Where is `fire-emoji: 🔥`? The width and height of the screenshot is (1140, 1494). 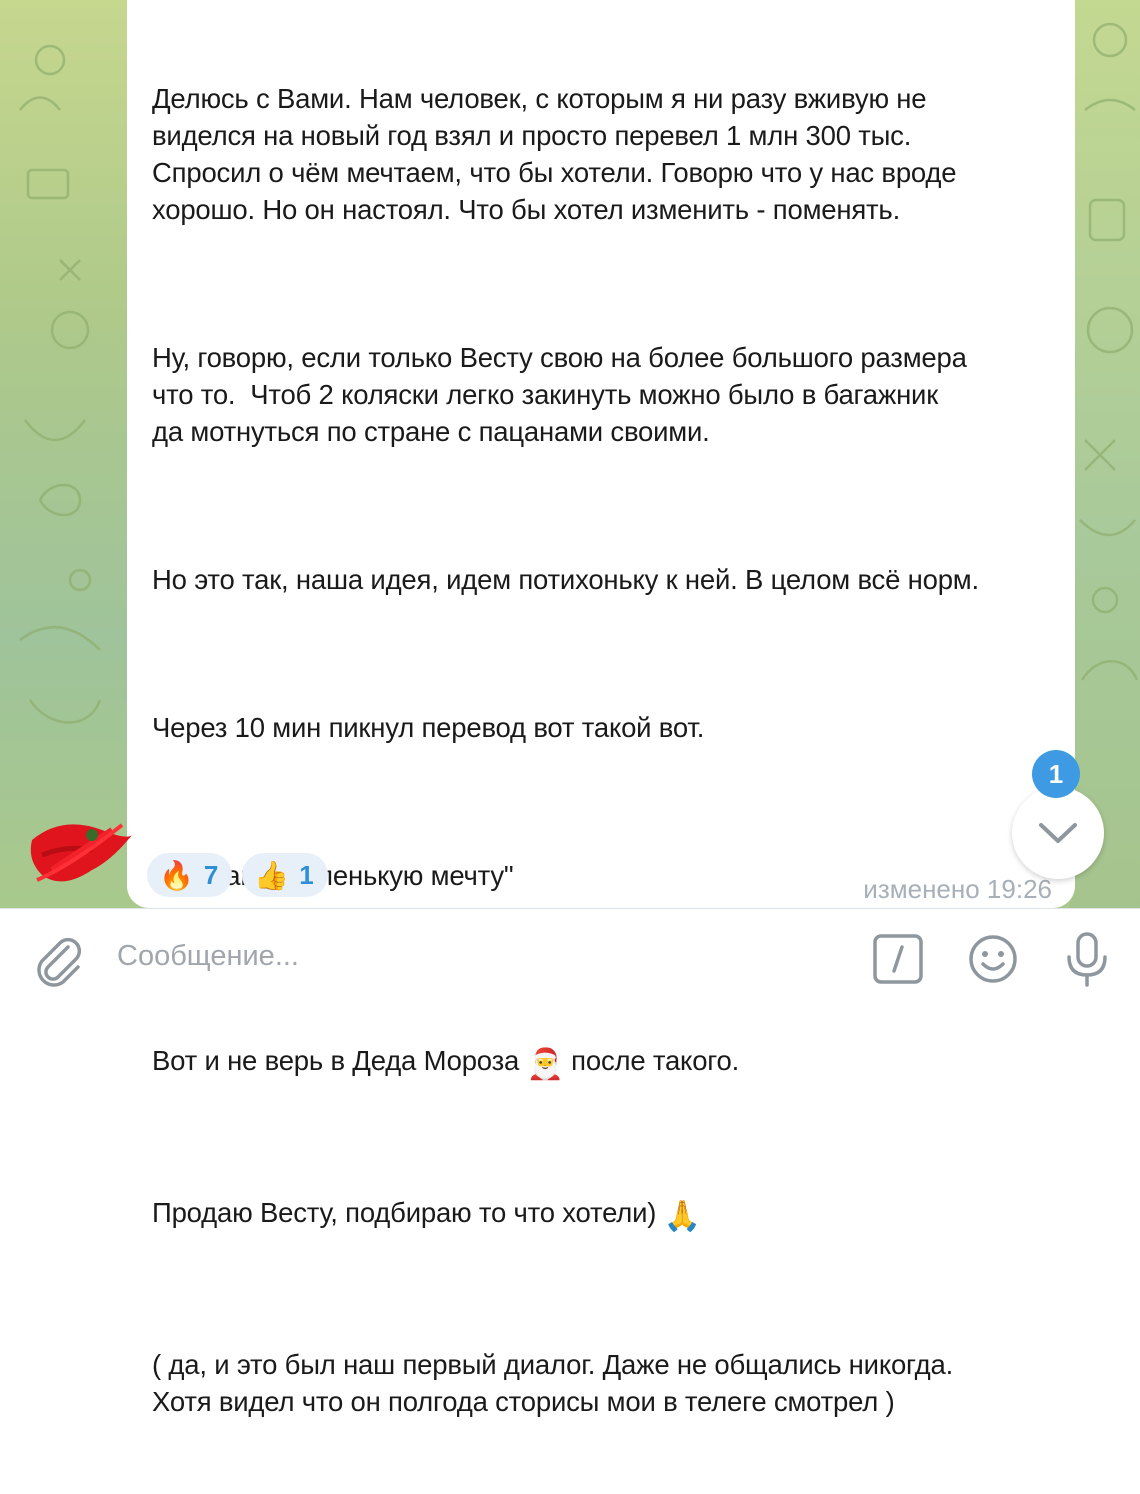 fire-emoji: 🔥 is located at coordinates (176, 875).